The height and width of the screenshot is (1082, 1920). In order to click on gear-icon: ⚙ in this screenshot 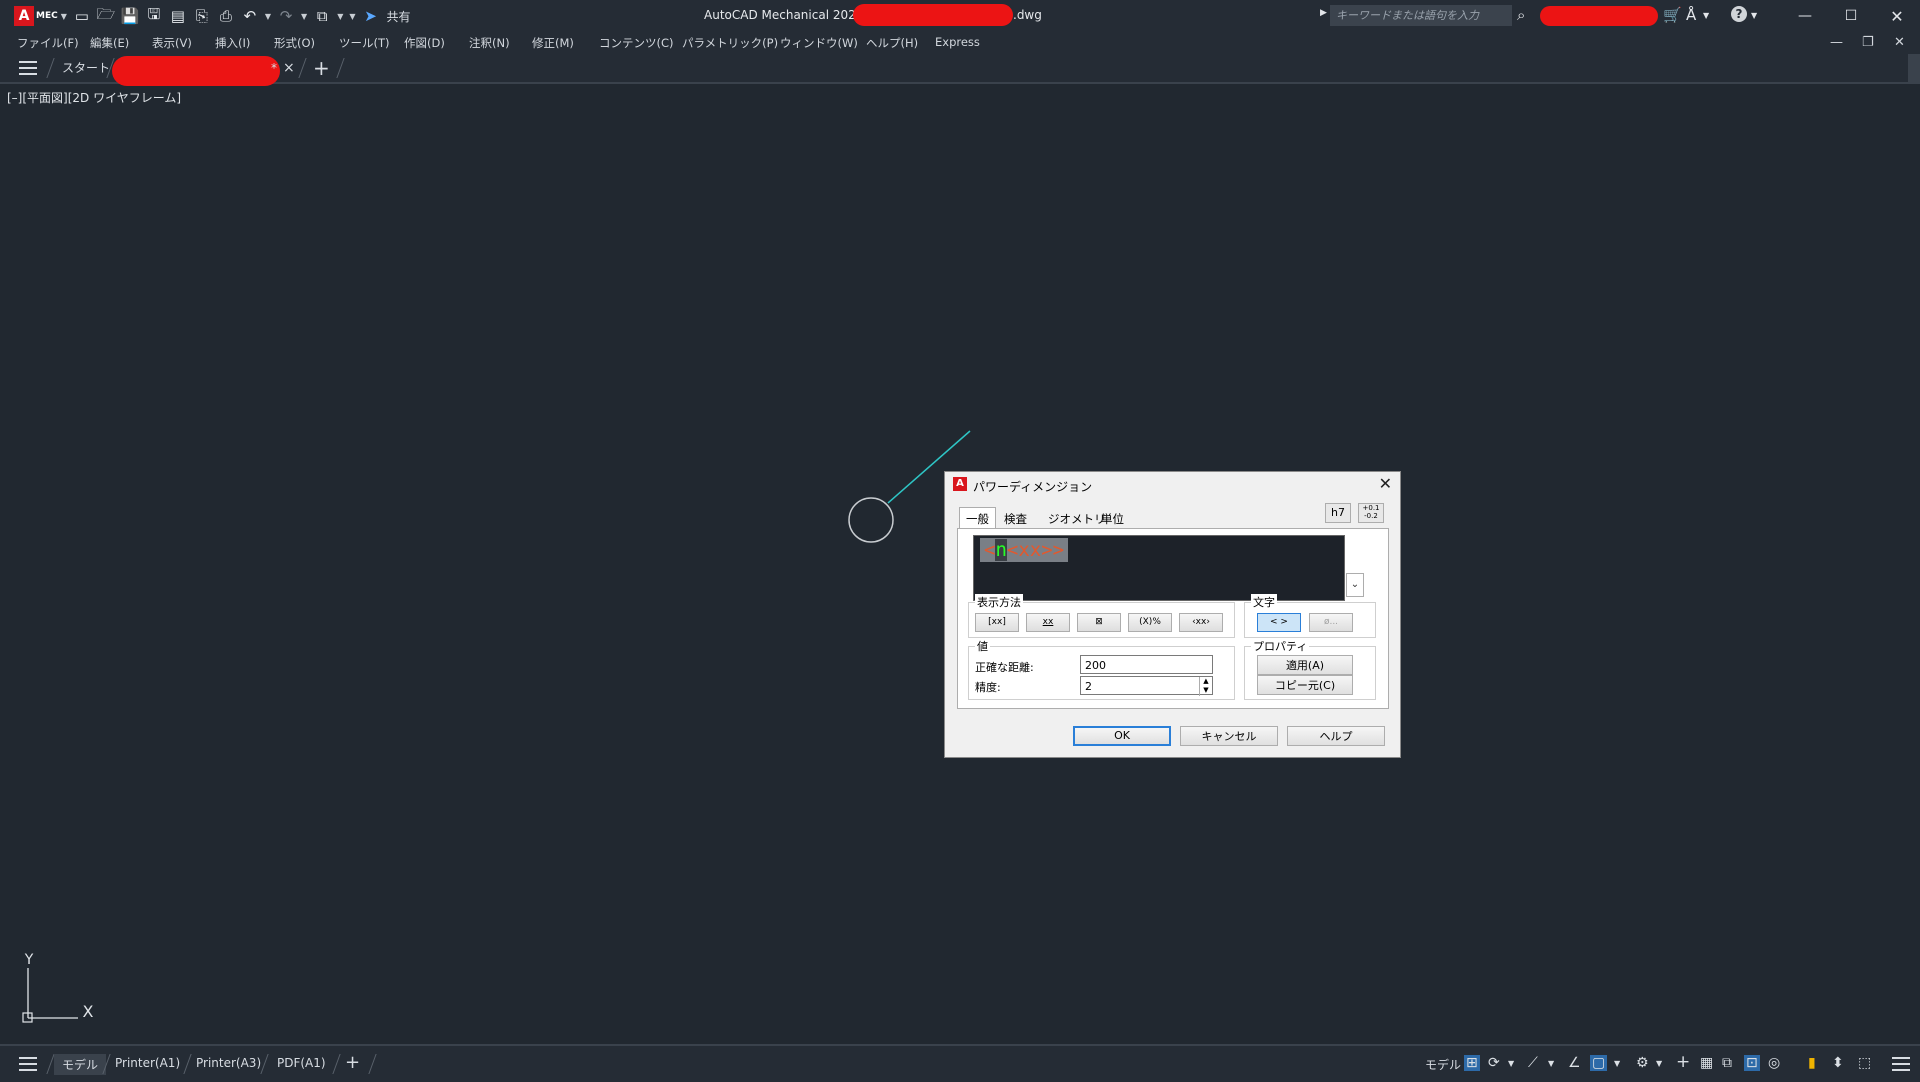, I will do `click(1642, 1063)`.